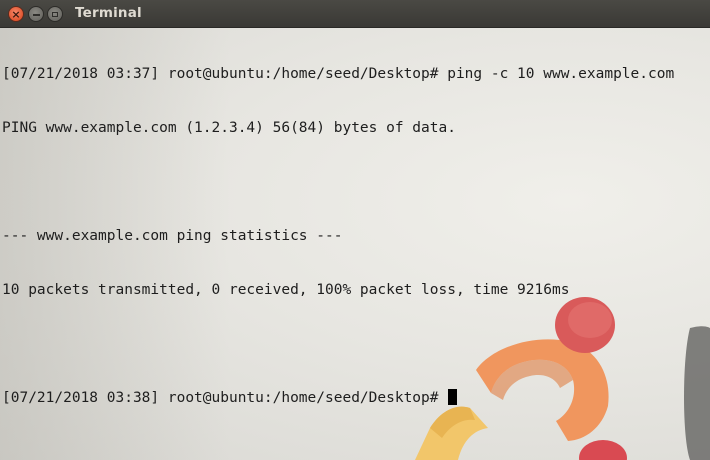 Image resolution: width=710 pixels, height=460 pixels. What do you see at coordinates (697, 393) in the screenshot?
I see `logo-grey-shape` at bounding box center [697, 393].